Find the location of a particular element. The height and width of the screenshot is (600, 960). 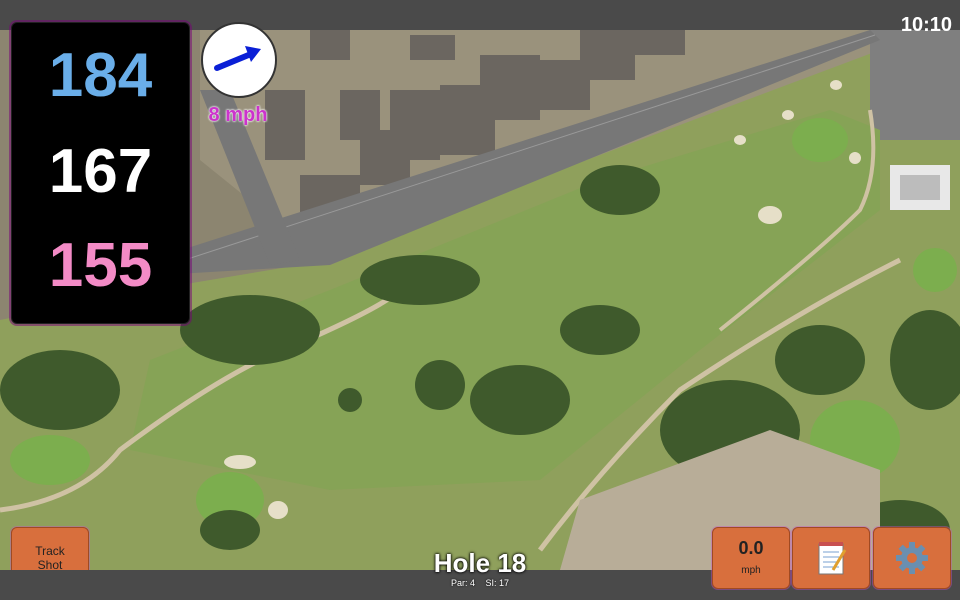

clock: 10:10 is located at coordinates (926, 25).